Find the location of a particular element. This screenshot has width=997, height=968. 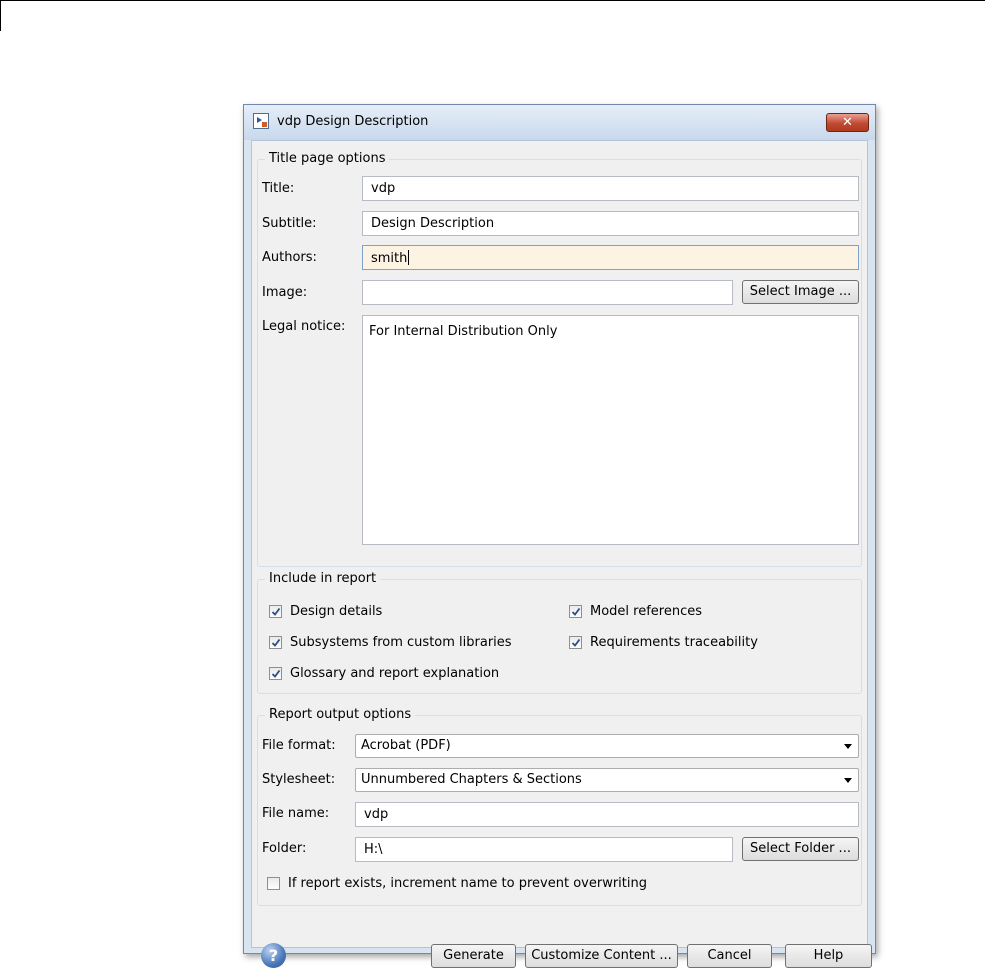

checkbox-model-references: Model references is located at coordinates (689, 612).